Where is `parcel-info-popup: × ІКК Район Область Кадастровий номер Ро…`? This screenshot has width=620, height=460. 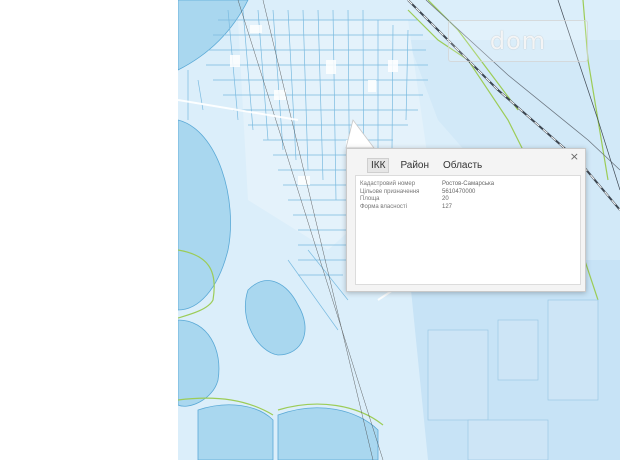
parcel-info-popup: × ІКК Район Область Кадастровий номер Ро… is located at coordinates (466, 220).